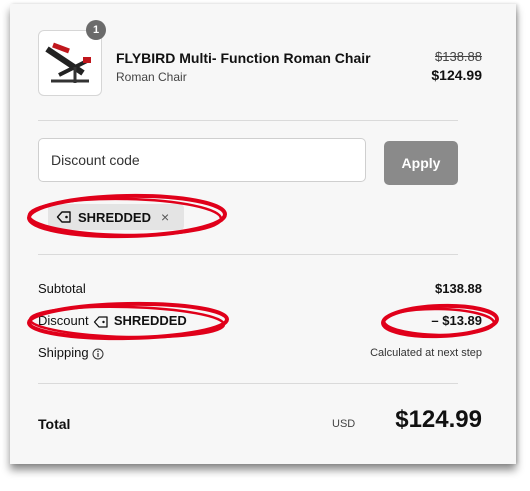 The width and height of the screenshot is (530, 491). Describe the element at coordinates (150, 320) in the screenshot. I see `discount-code: SHREDDED` at that location.